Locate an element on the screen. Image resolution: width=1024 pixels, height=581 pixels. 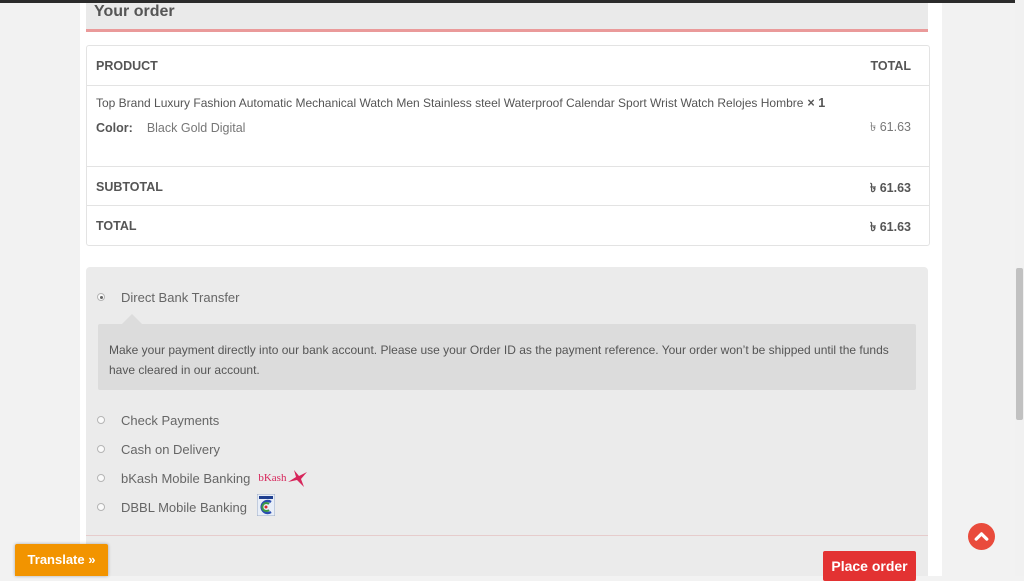
dbbl-logo-icon is located at coordinates (266, 507).